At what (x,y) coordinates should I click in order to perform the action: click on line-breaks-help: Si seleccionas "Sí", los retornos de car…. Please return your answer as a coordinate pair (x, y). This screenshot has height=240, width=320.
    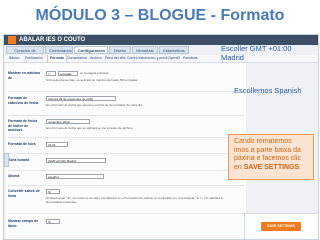
    Looking at the image, I should click on (134, 200).